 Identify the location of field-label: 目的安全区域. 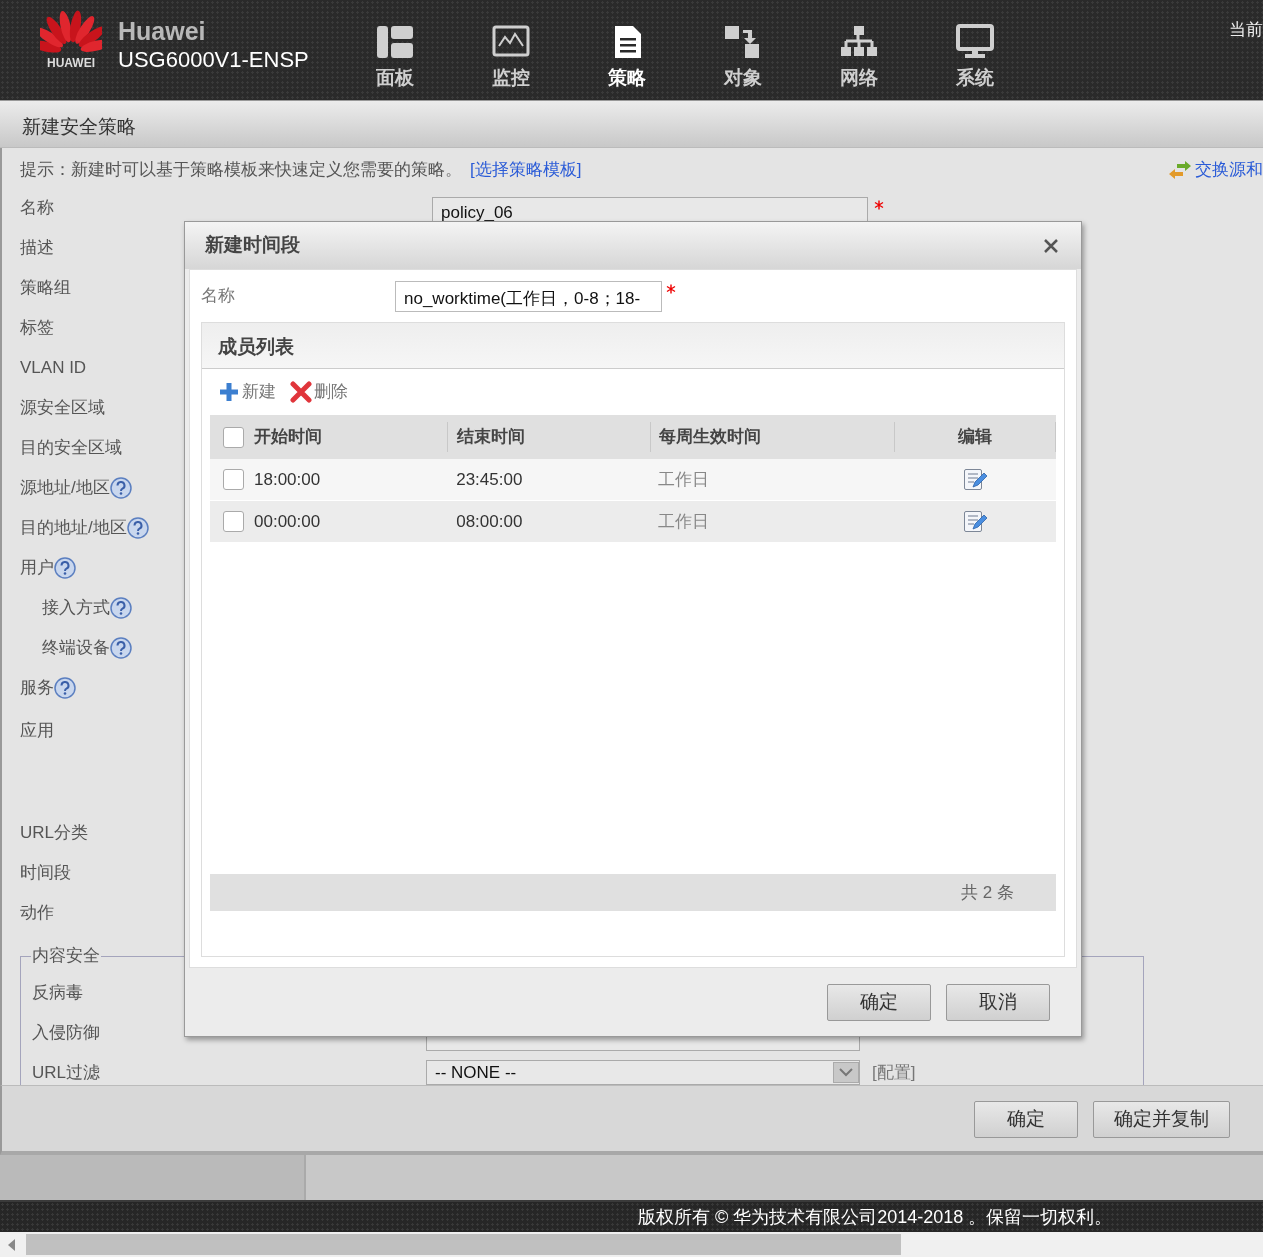
(71, 448).